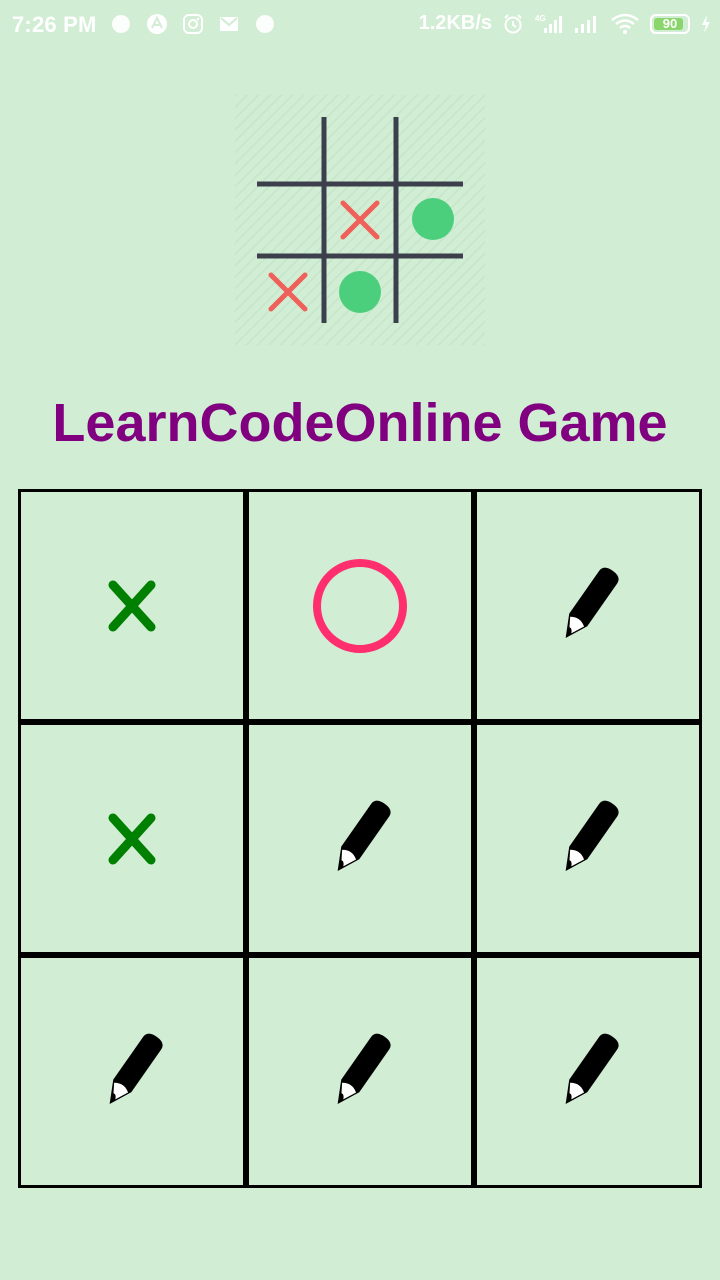 Image resolution: width=720 pixels, height=1280 pixels. I want to click on alarm-icon, so click(513, 23).